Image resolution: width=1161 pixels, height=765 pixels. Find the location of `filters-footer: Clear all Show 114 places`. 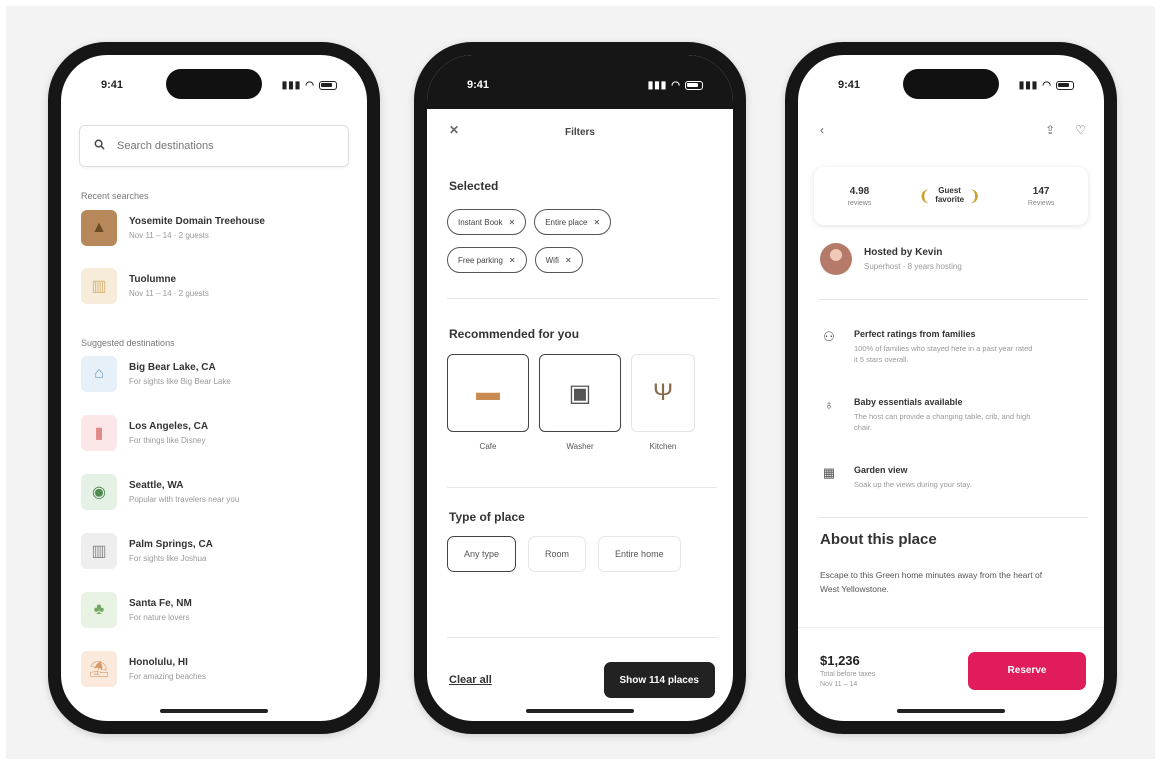

filters-footer: Clear all Show 114 places is located at coordinates (580, 680).